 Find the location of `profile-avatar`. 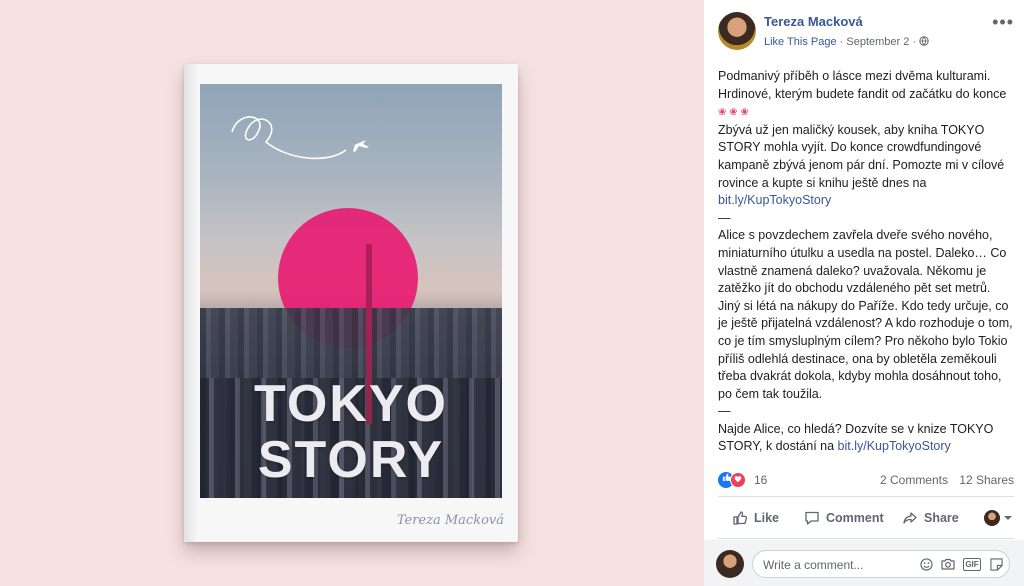

profile-avatar is located at coordinates (992, 518).